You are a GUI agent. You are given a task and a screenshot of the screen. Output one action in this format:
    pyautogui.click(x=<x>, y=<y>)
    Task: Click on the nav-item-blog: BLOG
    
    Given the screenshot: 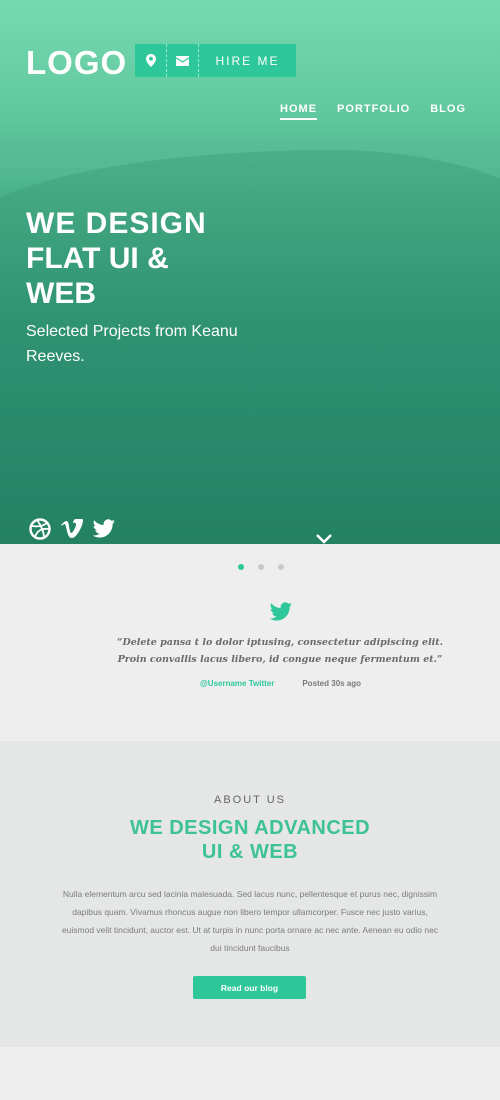 What is the action you would take?
    pyautogui.click(x=448, y=111)
    